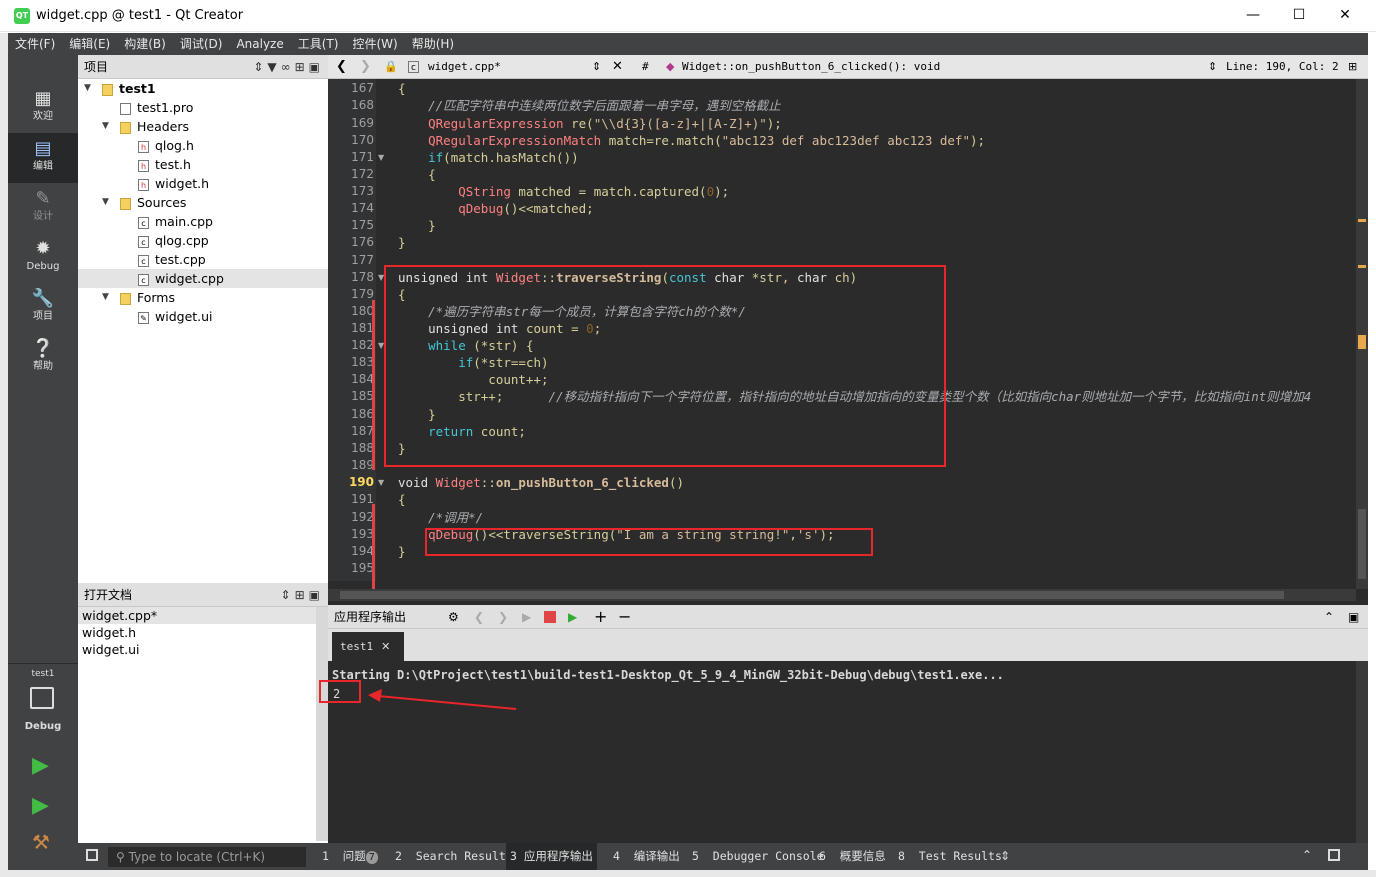 The image size is (1376, 877). What do you see at coordinates (1299, 15) in the screenshot?
I see `maximize-button: ☐` at bounding box center [1299, 15].